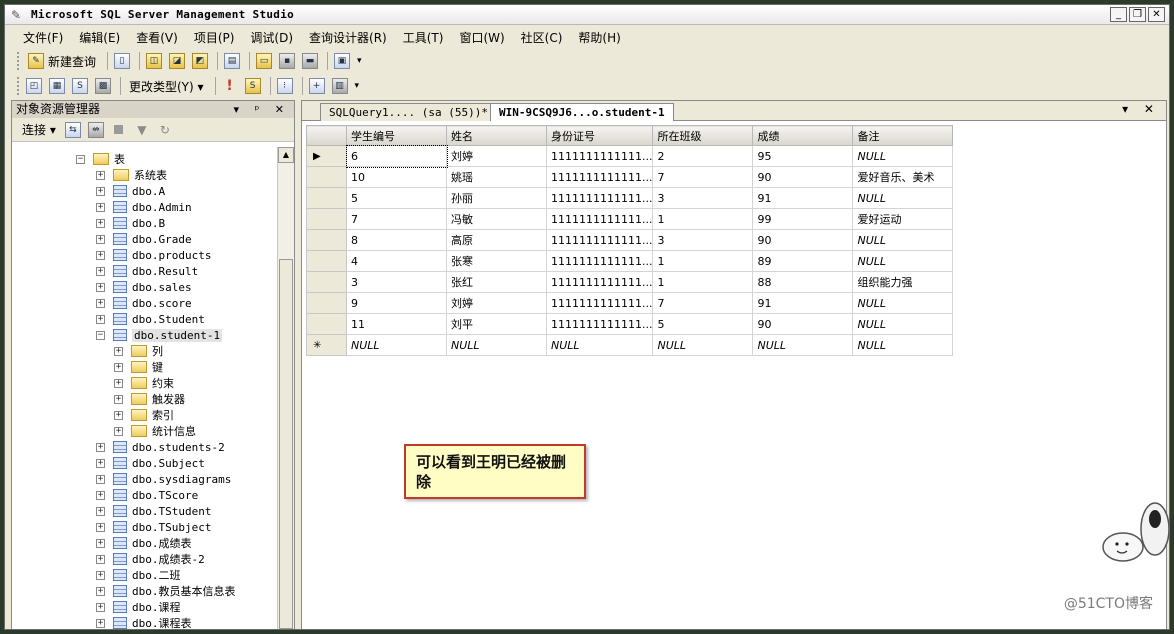 This screenshot has height=634, width=1174. What do you see at coordinates (100, 159) in the screenshot?
I see `tree-node: − 表` at bounding box center [100, 159].